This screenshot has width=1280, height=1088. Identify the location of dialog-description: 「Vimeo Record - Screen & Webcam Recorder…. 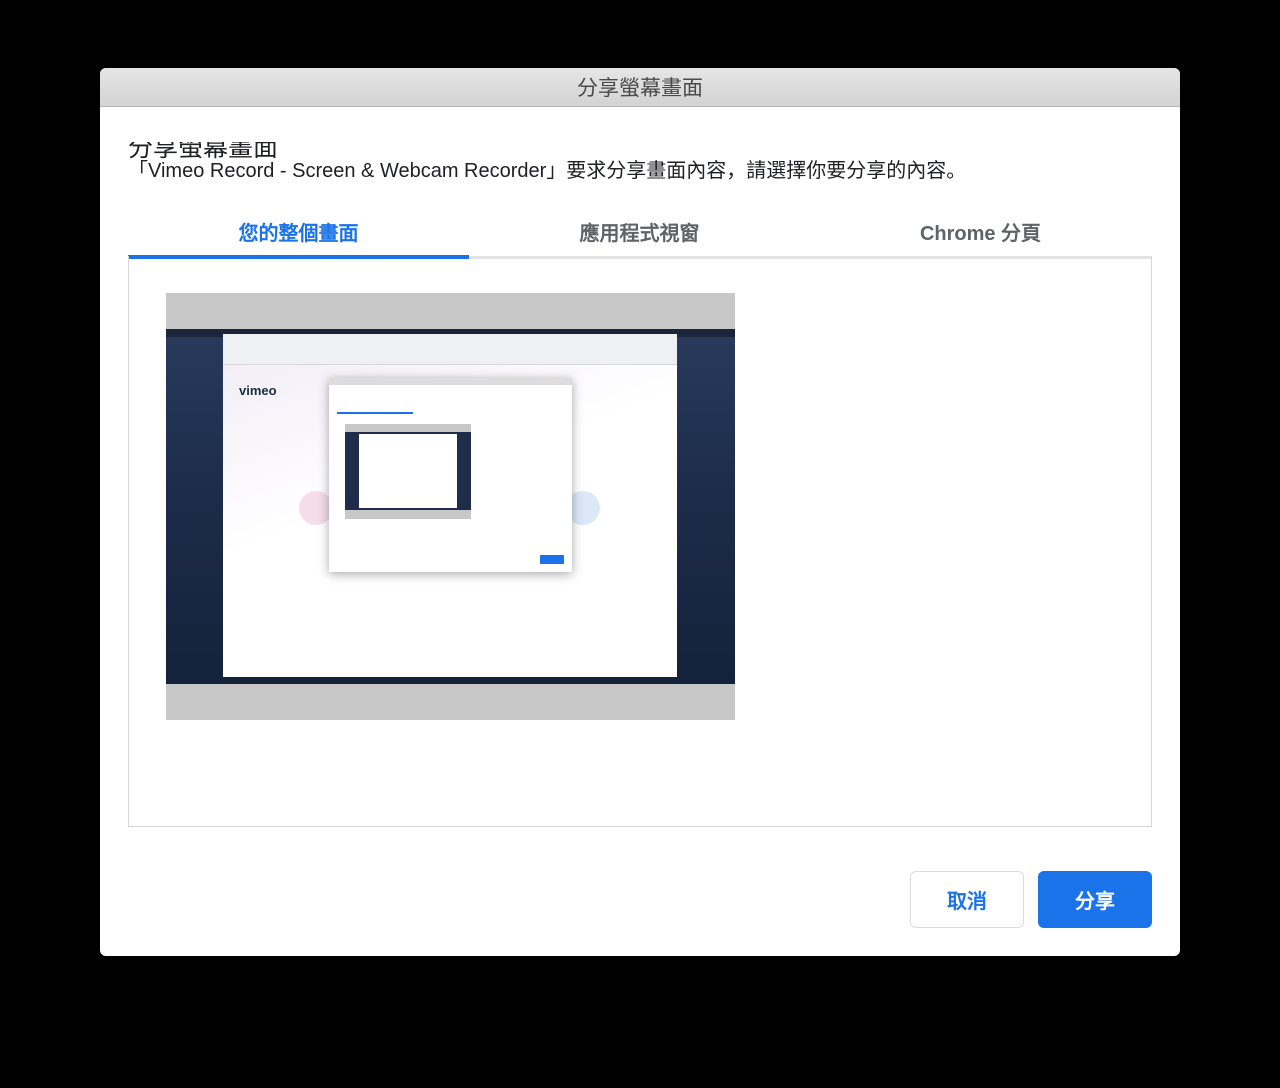
(547, 171).